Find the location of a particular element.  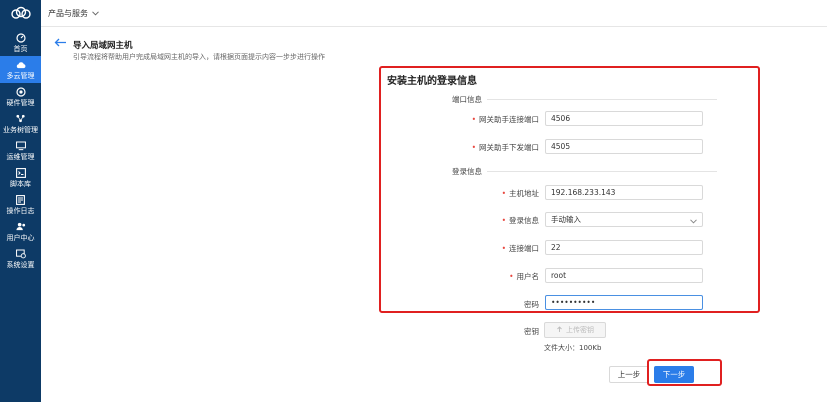

host-address-input: 192.168.233.143 is located at coordinates (624, 192).